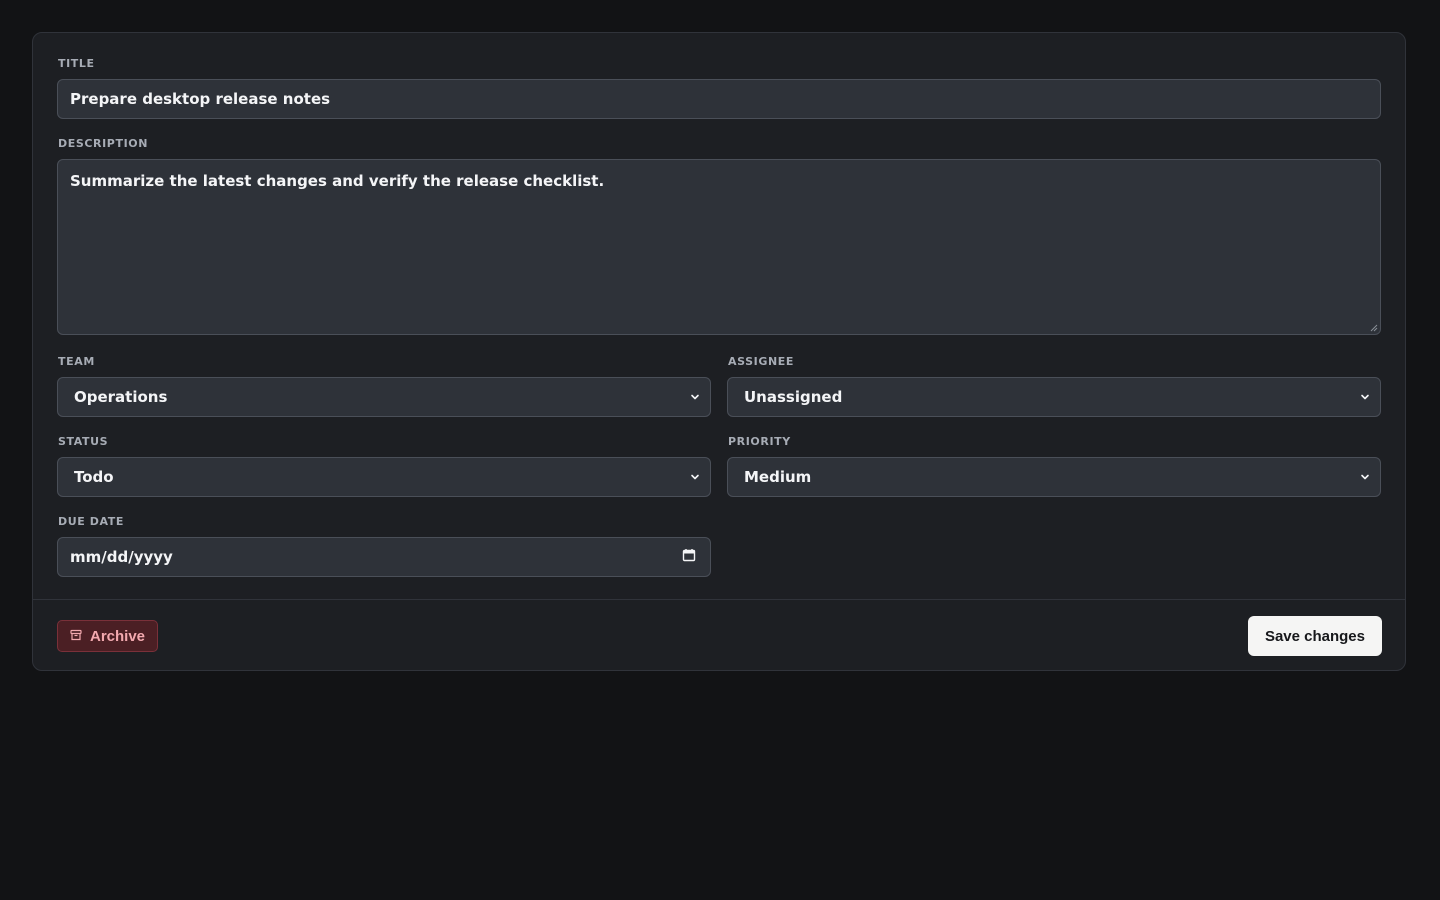 Image resolution: width=1440 pixels, height=900 pixels. I want to click on description-label: DESCRIPTION, so click(103, 143).